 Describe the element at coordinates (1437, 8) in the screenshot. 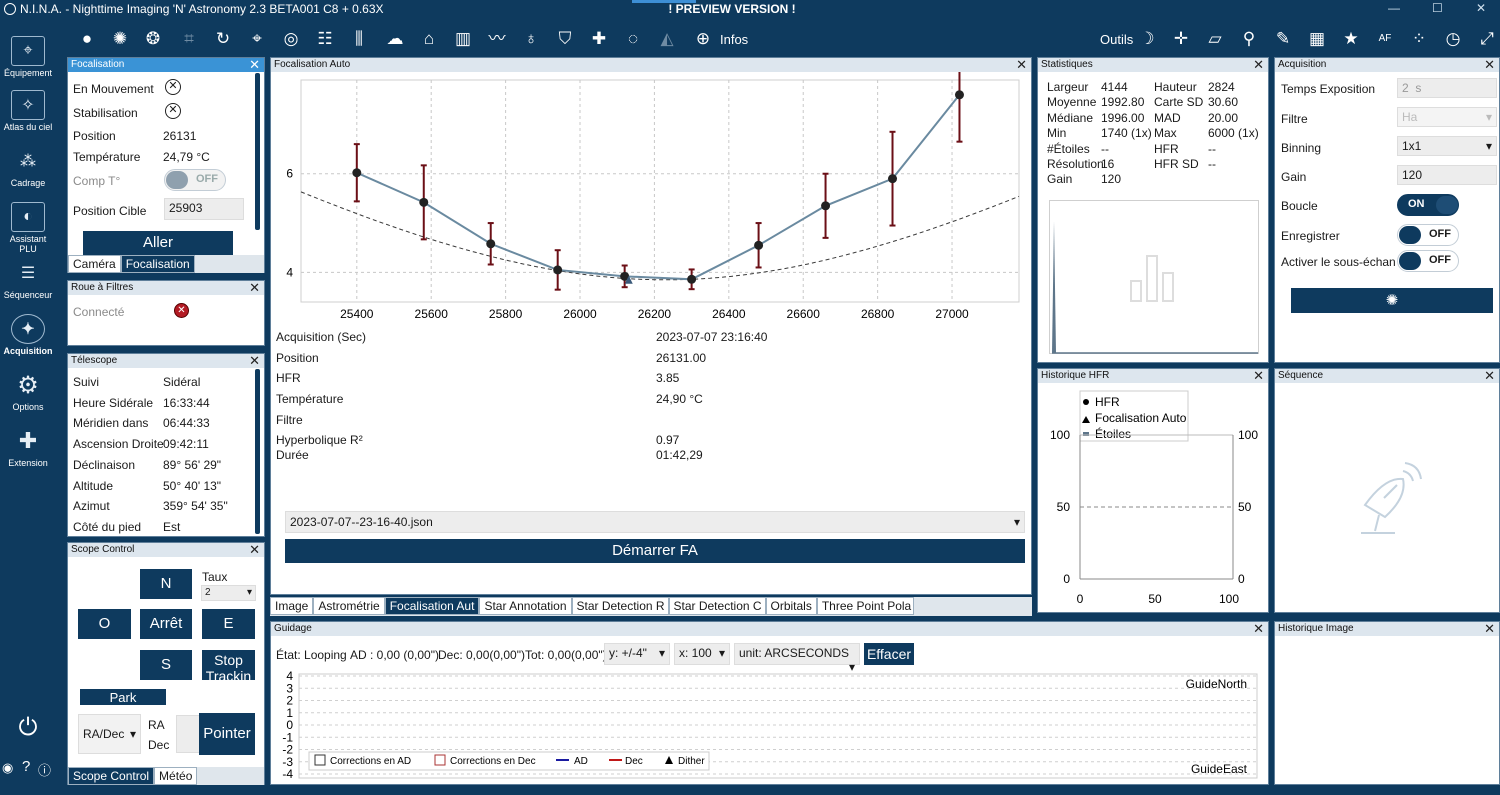

I see `maximize-icon: ☐` at that location.